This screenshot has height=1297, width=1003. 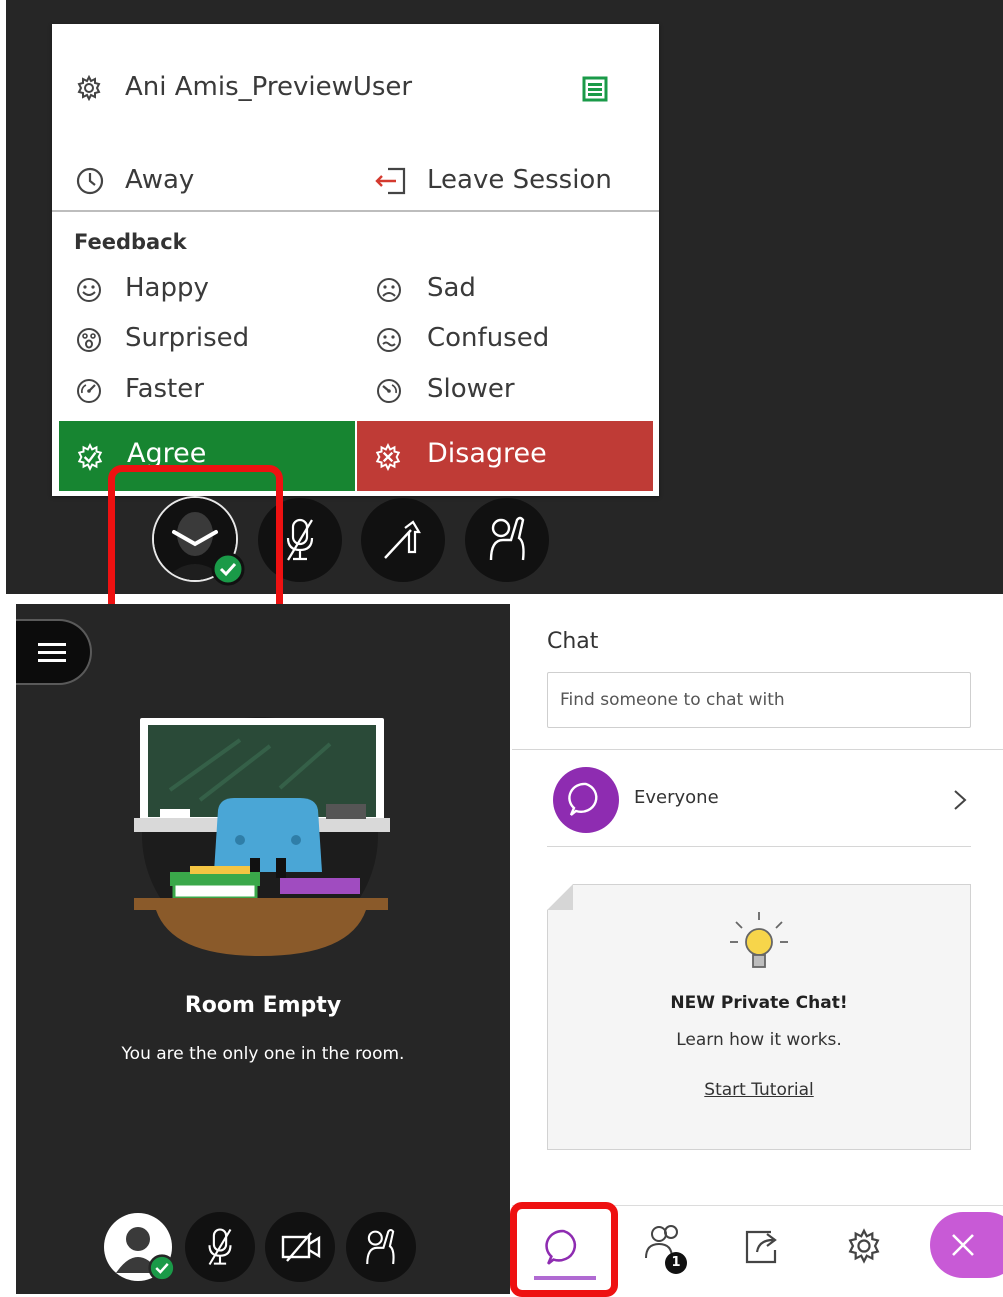 What do you see at coordinates (560, 897) in the screenshot?
I see `card-fold-corner` at bounding box center [560, 897].